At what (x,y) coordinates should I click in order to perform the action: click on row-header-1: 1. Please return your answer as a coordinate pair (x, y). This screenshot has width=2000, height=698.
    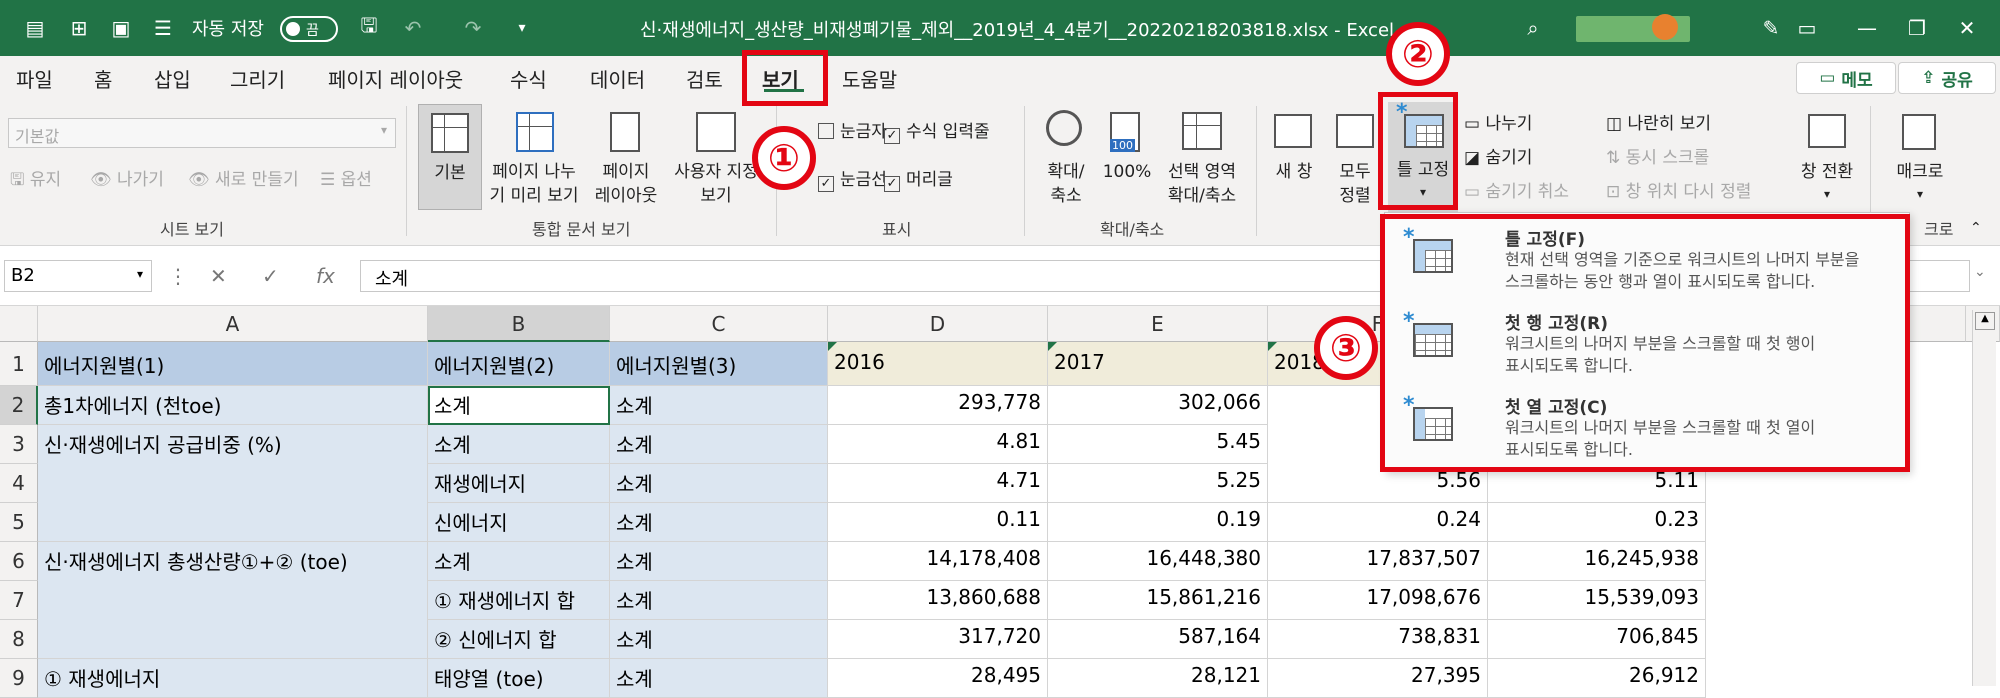
    Looking at the image, I should click on (19, 364).